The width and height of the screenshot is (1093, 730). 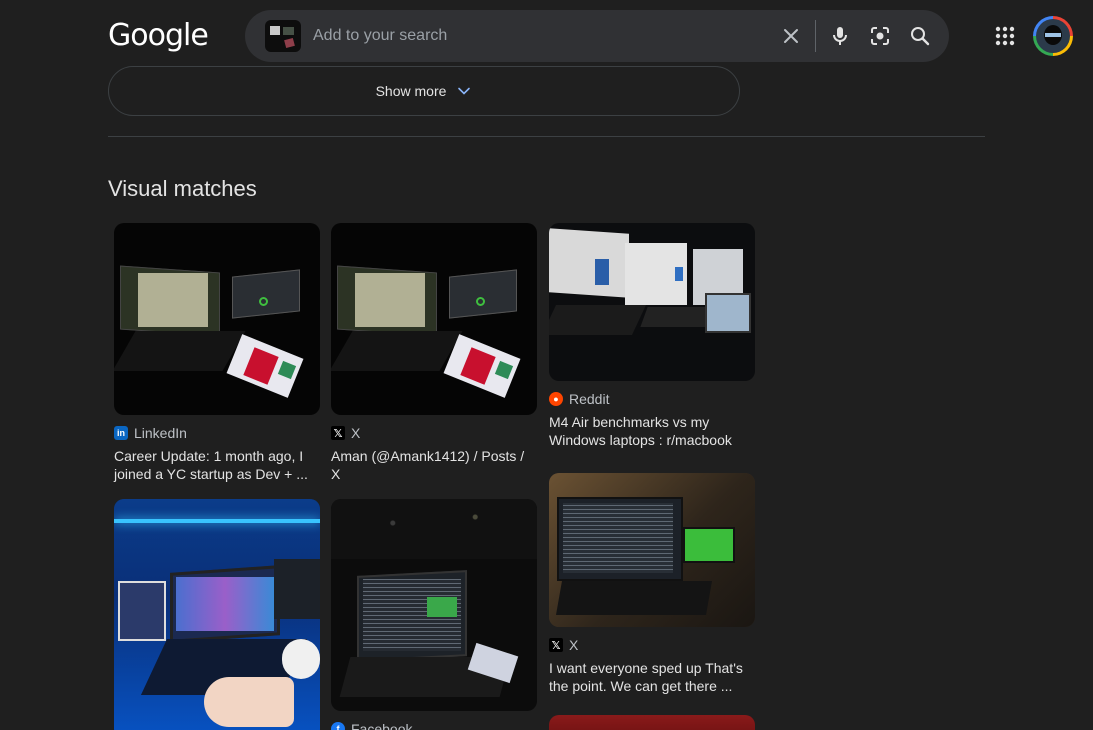 What do you see at coordinates (380, 36) in the screenshot?
I see `search-input: Add to your search` at bounding box center [380, 36].